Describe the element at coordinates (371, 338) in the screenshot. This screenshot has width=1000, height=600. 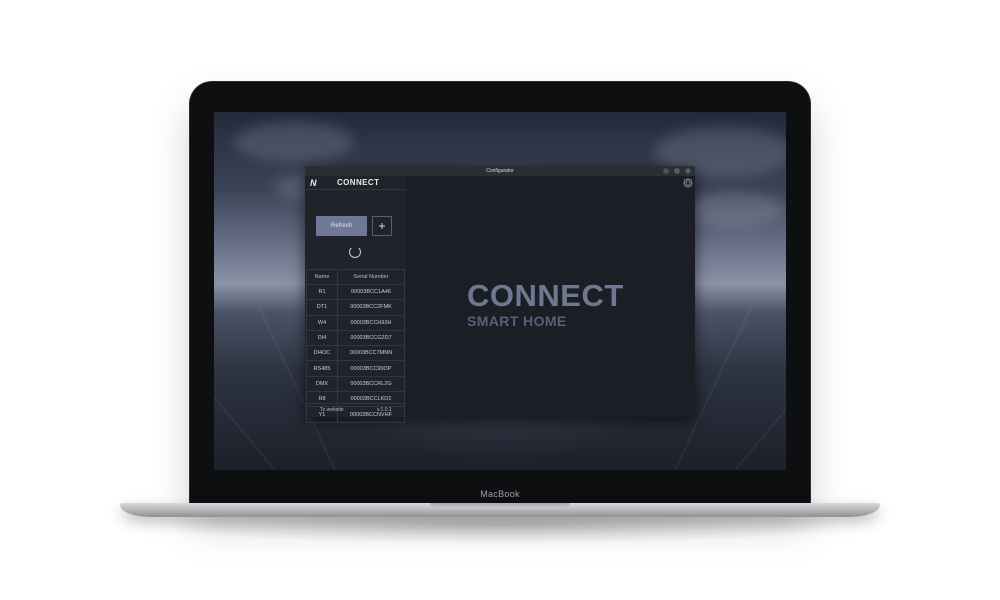
I see `device-serial: 00003BCCG2D7` at that location.